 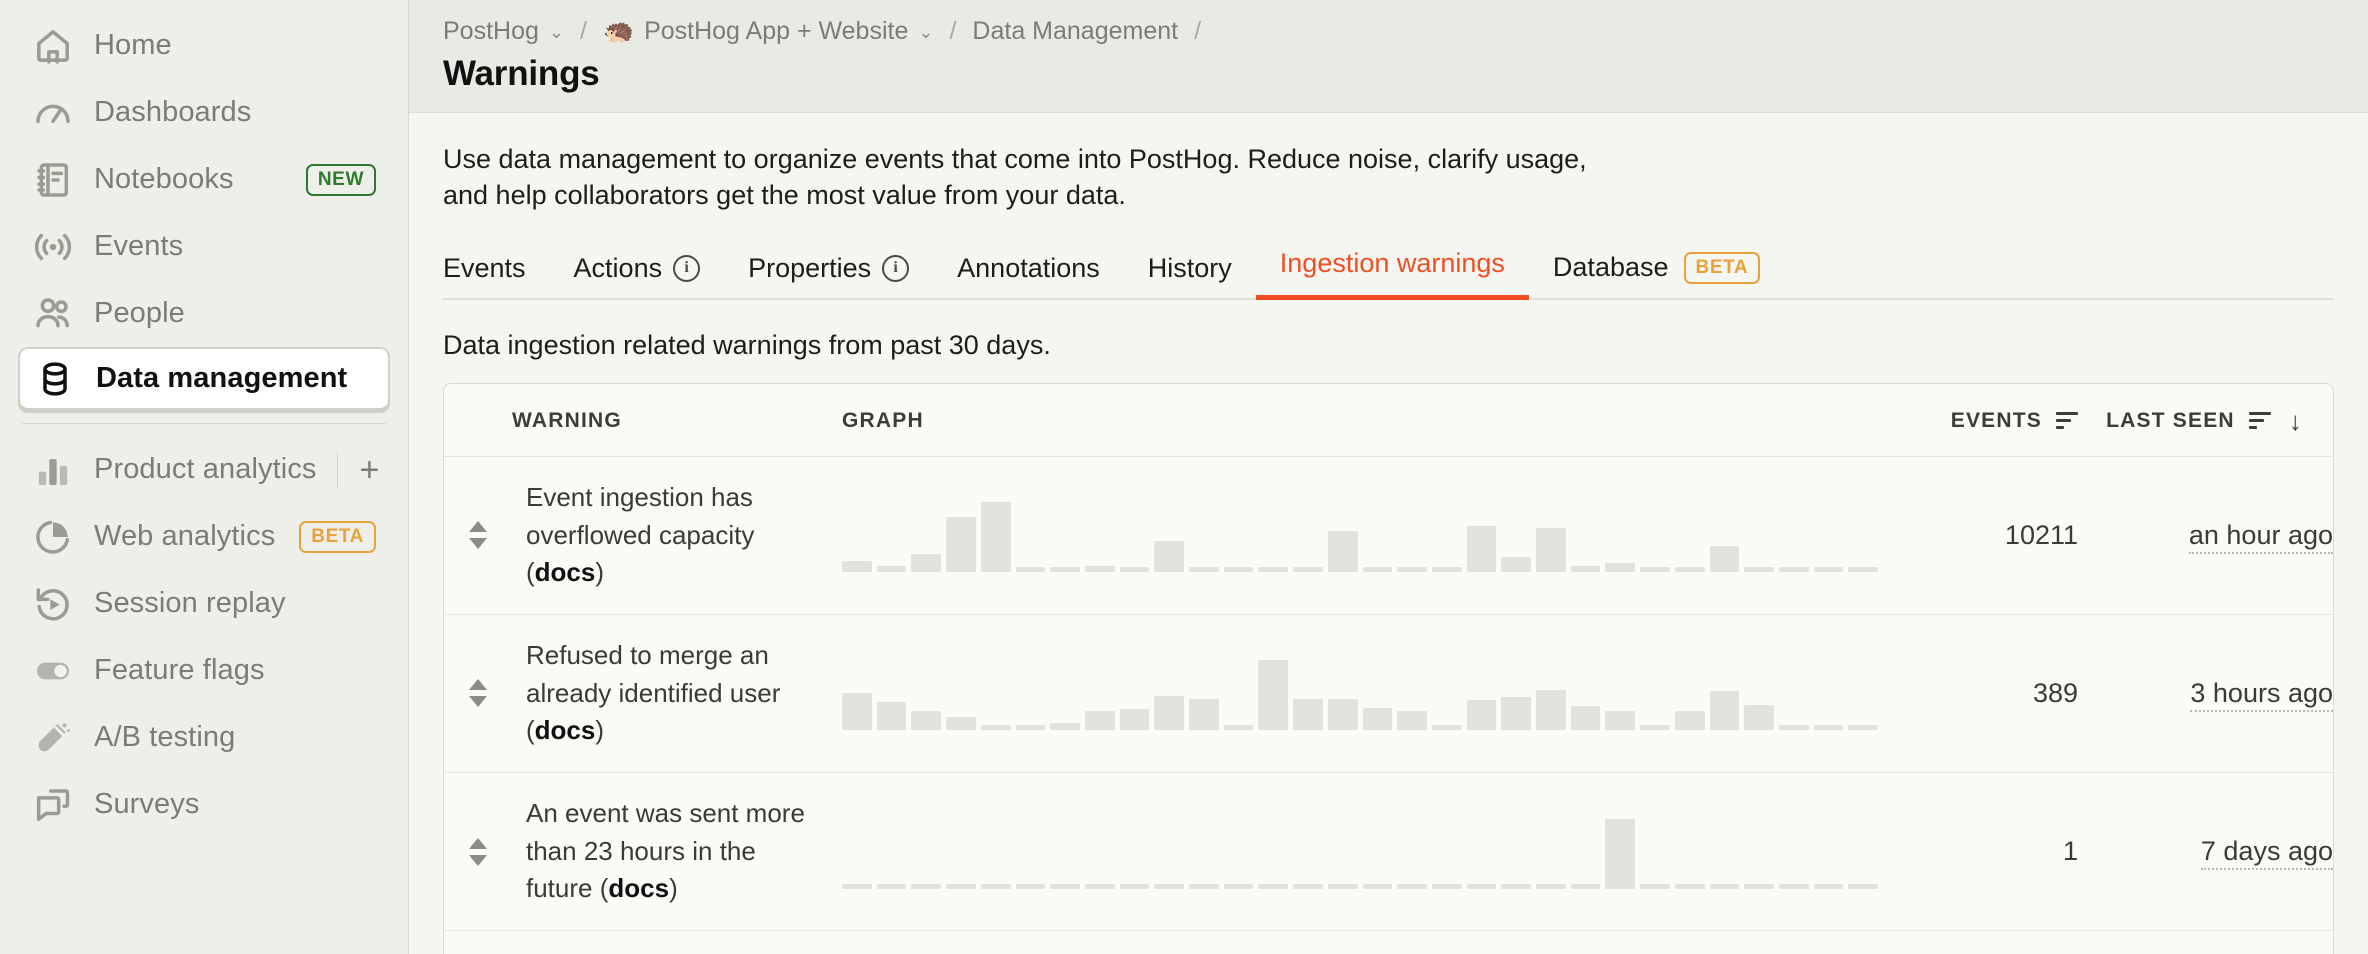 What do you see at coordinates (768, 31) in the screenshot?
I see `breadcrumb-item-2: 🦔 PostHog App + Website ⌄` at bounding box center [768, 31].